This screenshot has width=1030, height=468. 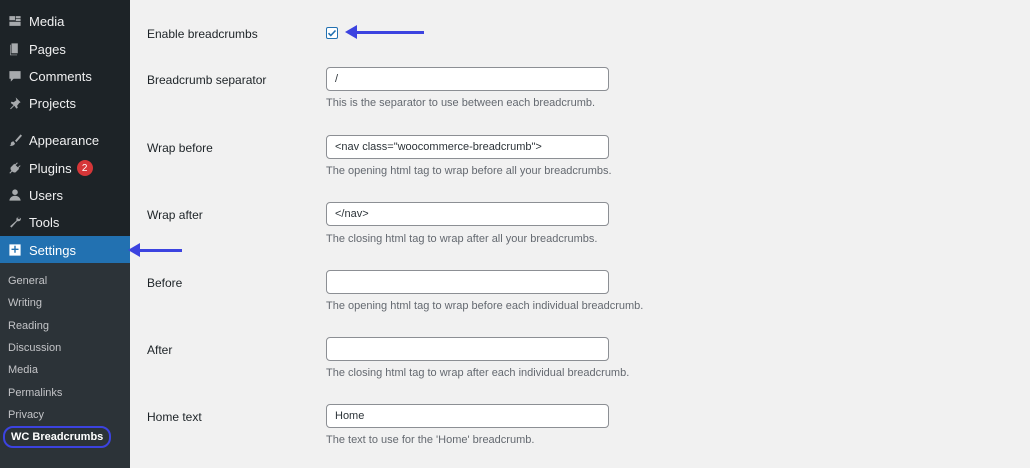 What do you see at coordinates (15, 76) in the screenshot?
I see `comments-icon` at bounding box center [15, 76].